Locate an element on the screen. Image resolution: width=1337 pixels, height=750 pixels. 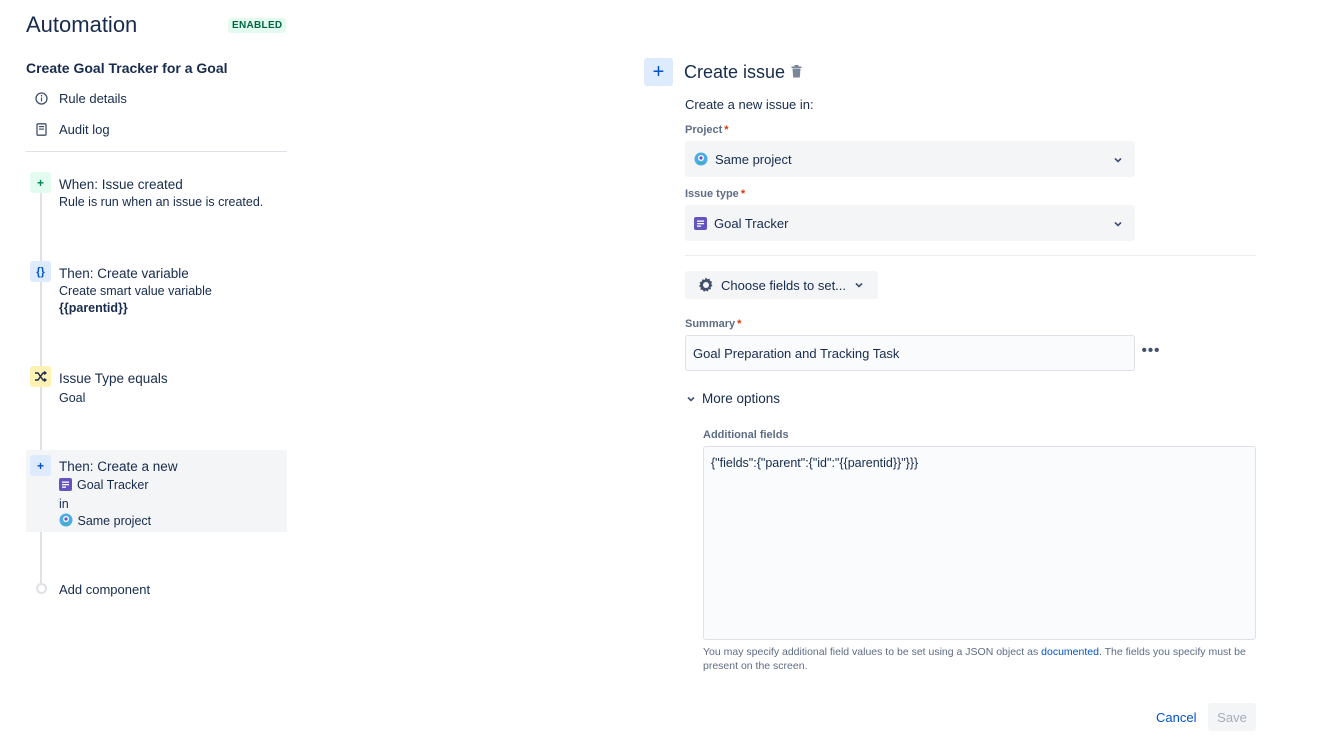
rule-name: Create Goal Tracker for a Goal is located at coordinates (127, 68).